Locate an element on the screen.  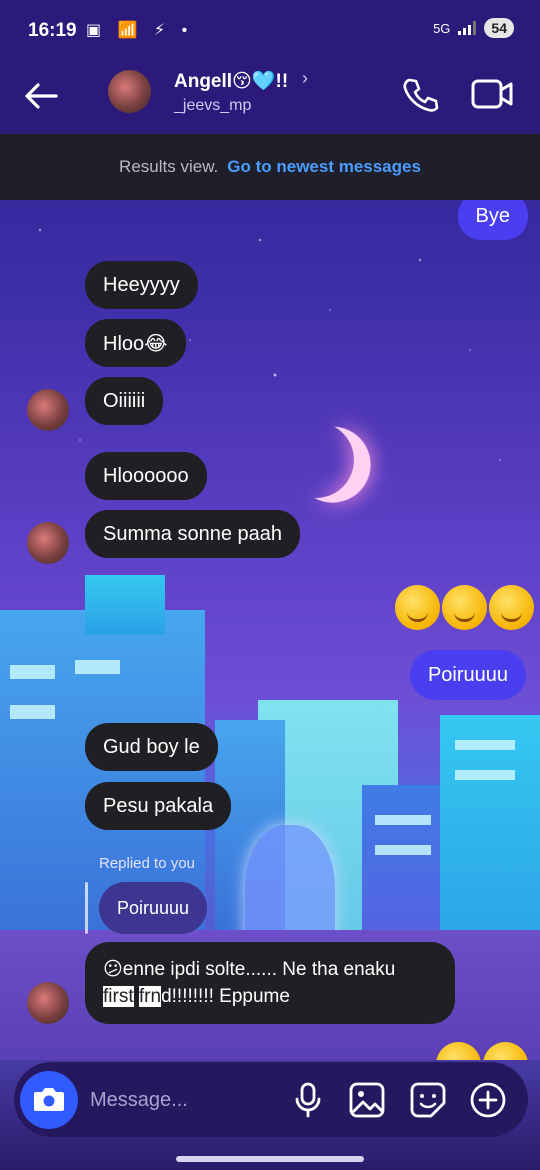
sticker-icon is located at coordinates (428, 1100).